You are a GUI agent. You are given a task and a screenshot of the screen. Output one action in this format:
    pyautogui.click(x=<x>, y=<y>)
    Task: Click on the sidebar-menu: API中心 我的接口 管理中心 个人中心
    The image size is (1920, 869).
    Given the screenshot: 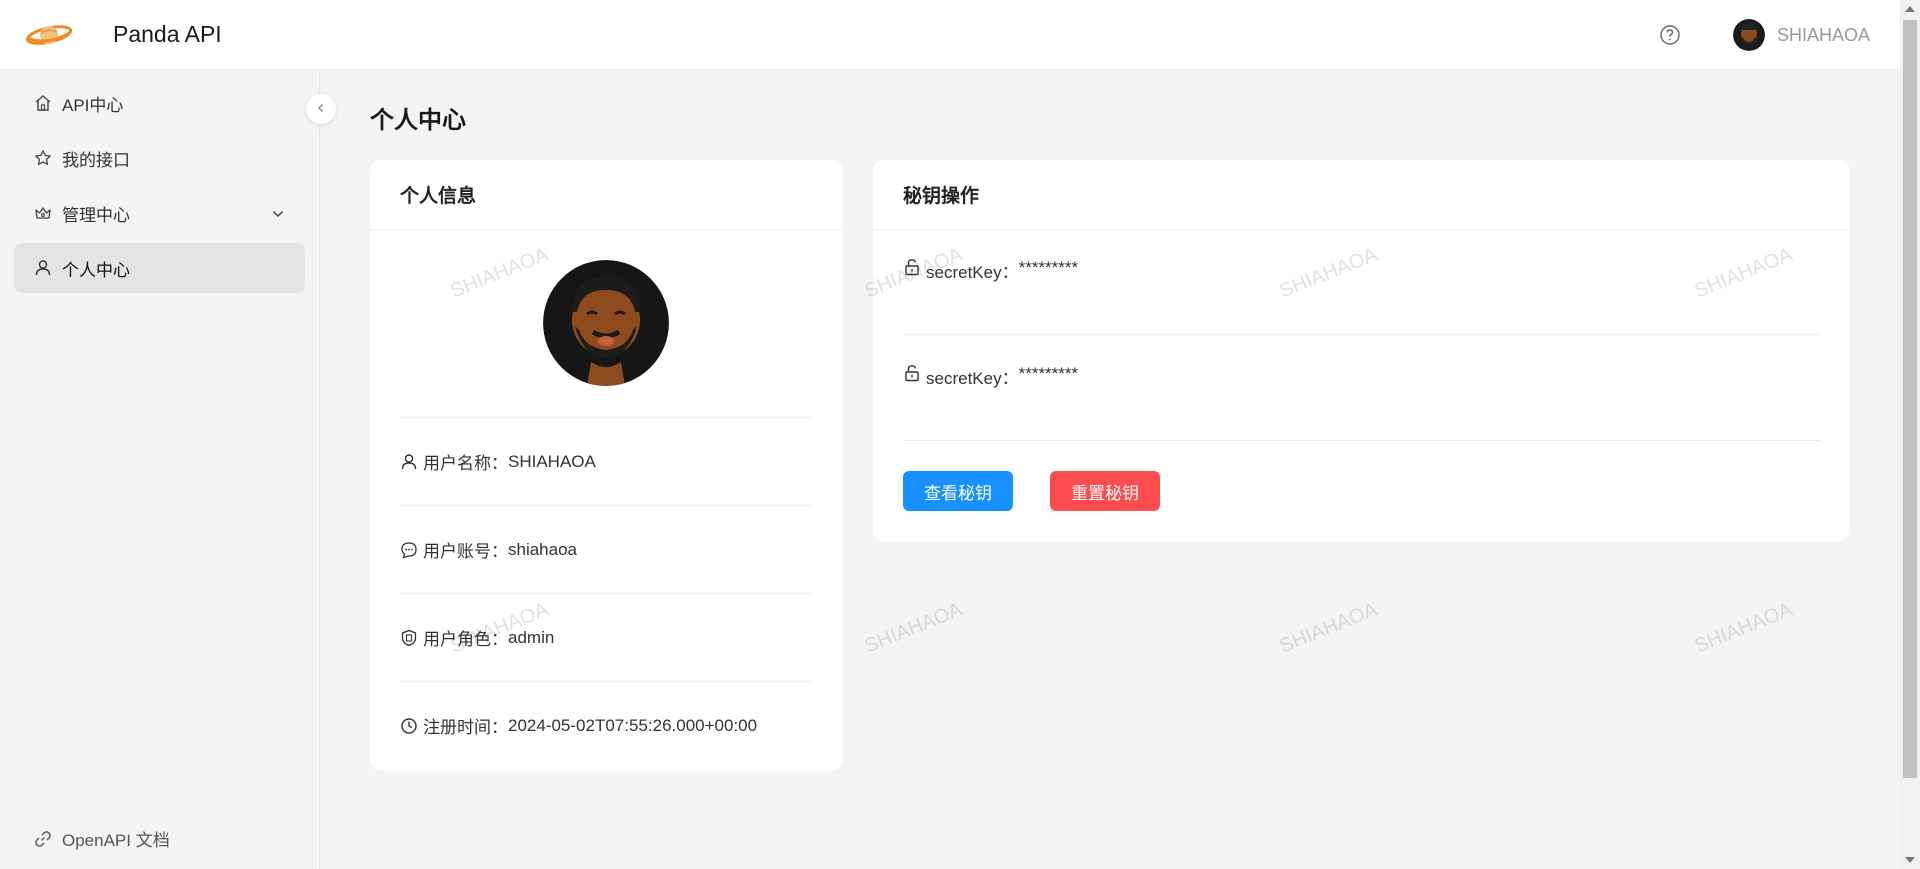 What is the action you would take?
    pyautogui.click(x=159, y=181)
    